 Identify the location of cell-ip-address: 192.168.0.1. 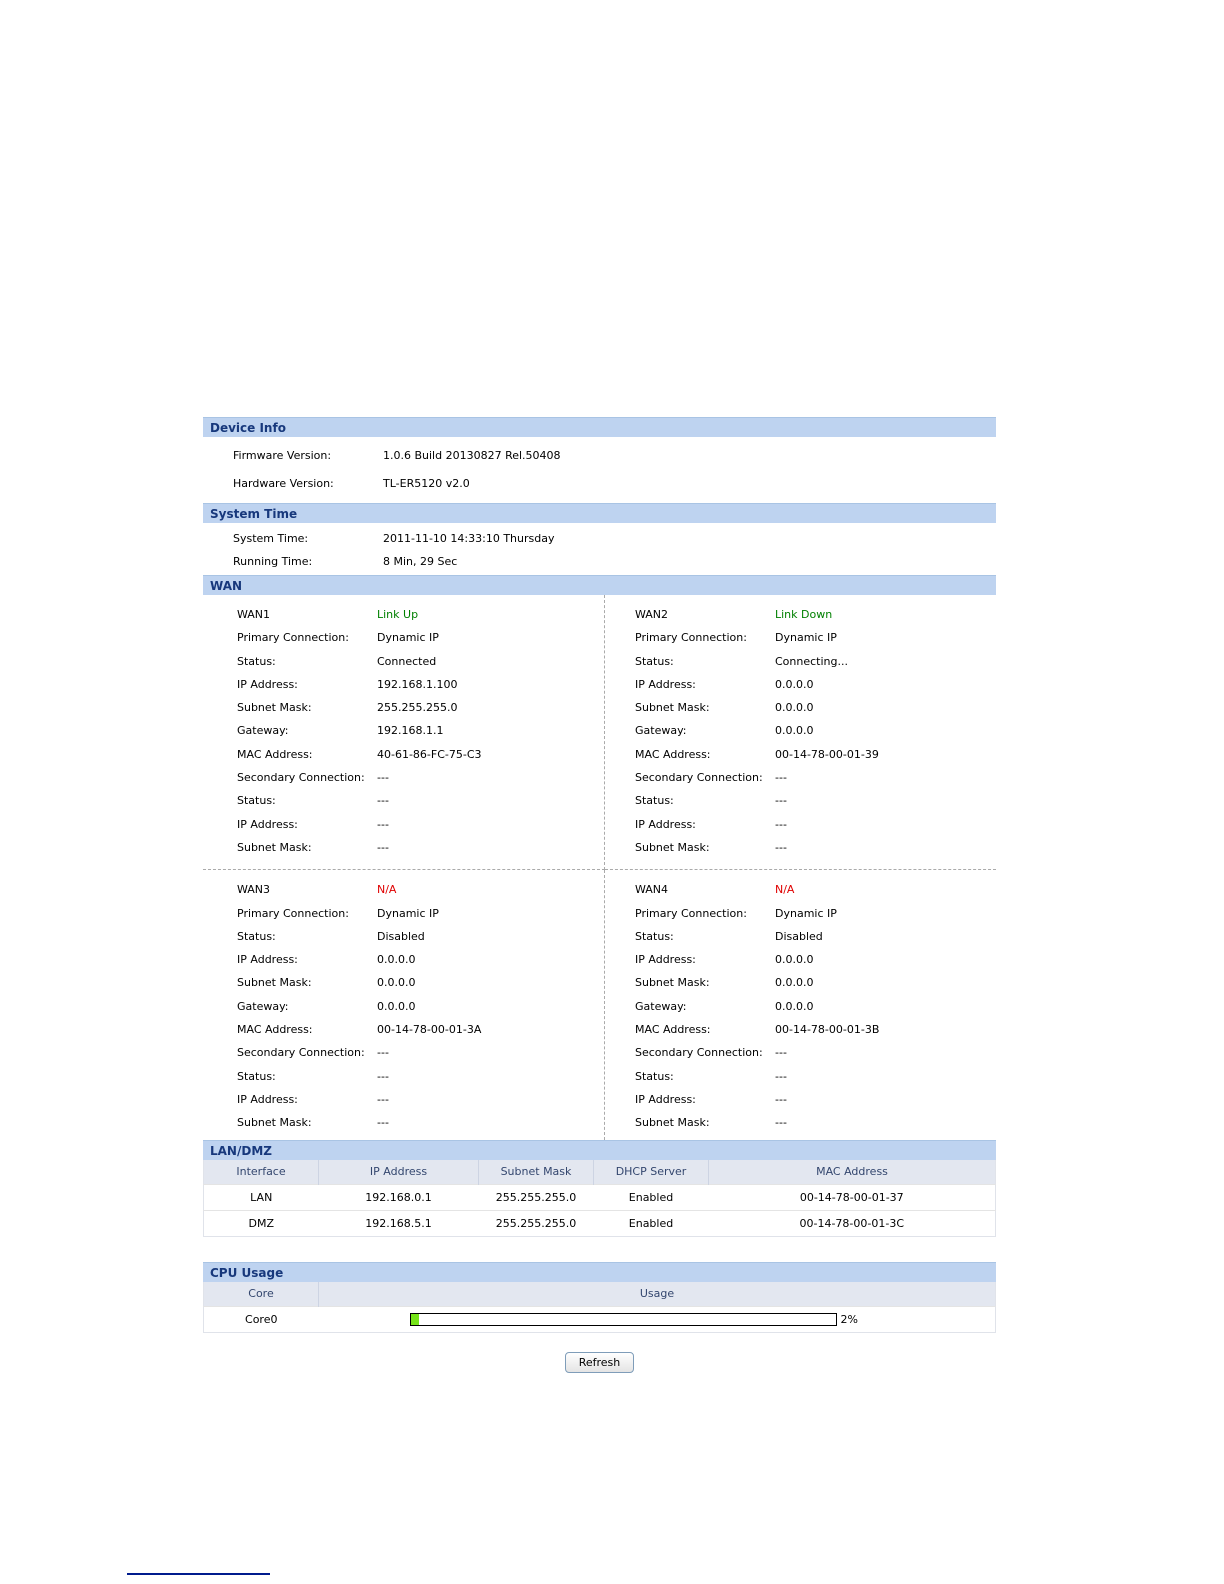
(398, 1197).